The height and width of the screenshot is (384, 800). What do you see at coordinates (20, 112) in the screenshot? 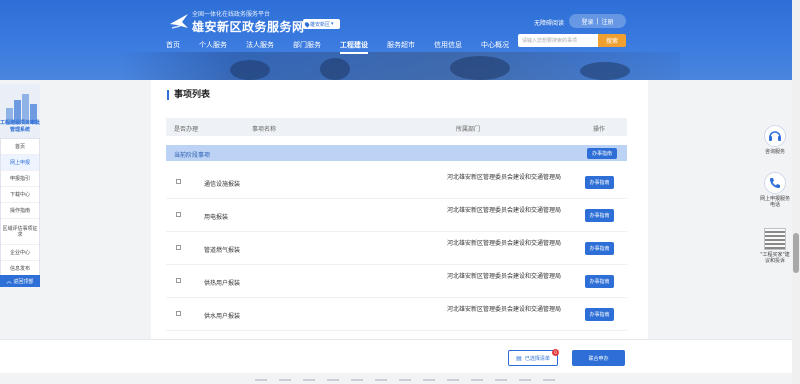
I see `sidebar-logo: 工程建设项目审批管理系统` at bounding box center [20, 112].